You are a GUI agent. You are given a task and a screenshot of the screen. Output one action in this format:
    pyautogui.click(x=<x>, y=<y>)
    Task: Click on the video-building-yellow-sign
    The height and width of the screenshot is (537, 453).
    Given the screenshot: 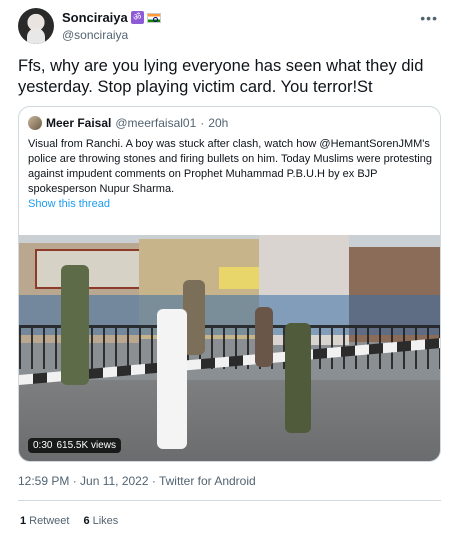 What is the action you would take?
    pyautogui.click(x=239, y=278)
    